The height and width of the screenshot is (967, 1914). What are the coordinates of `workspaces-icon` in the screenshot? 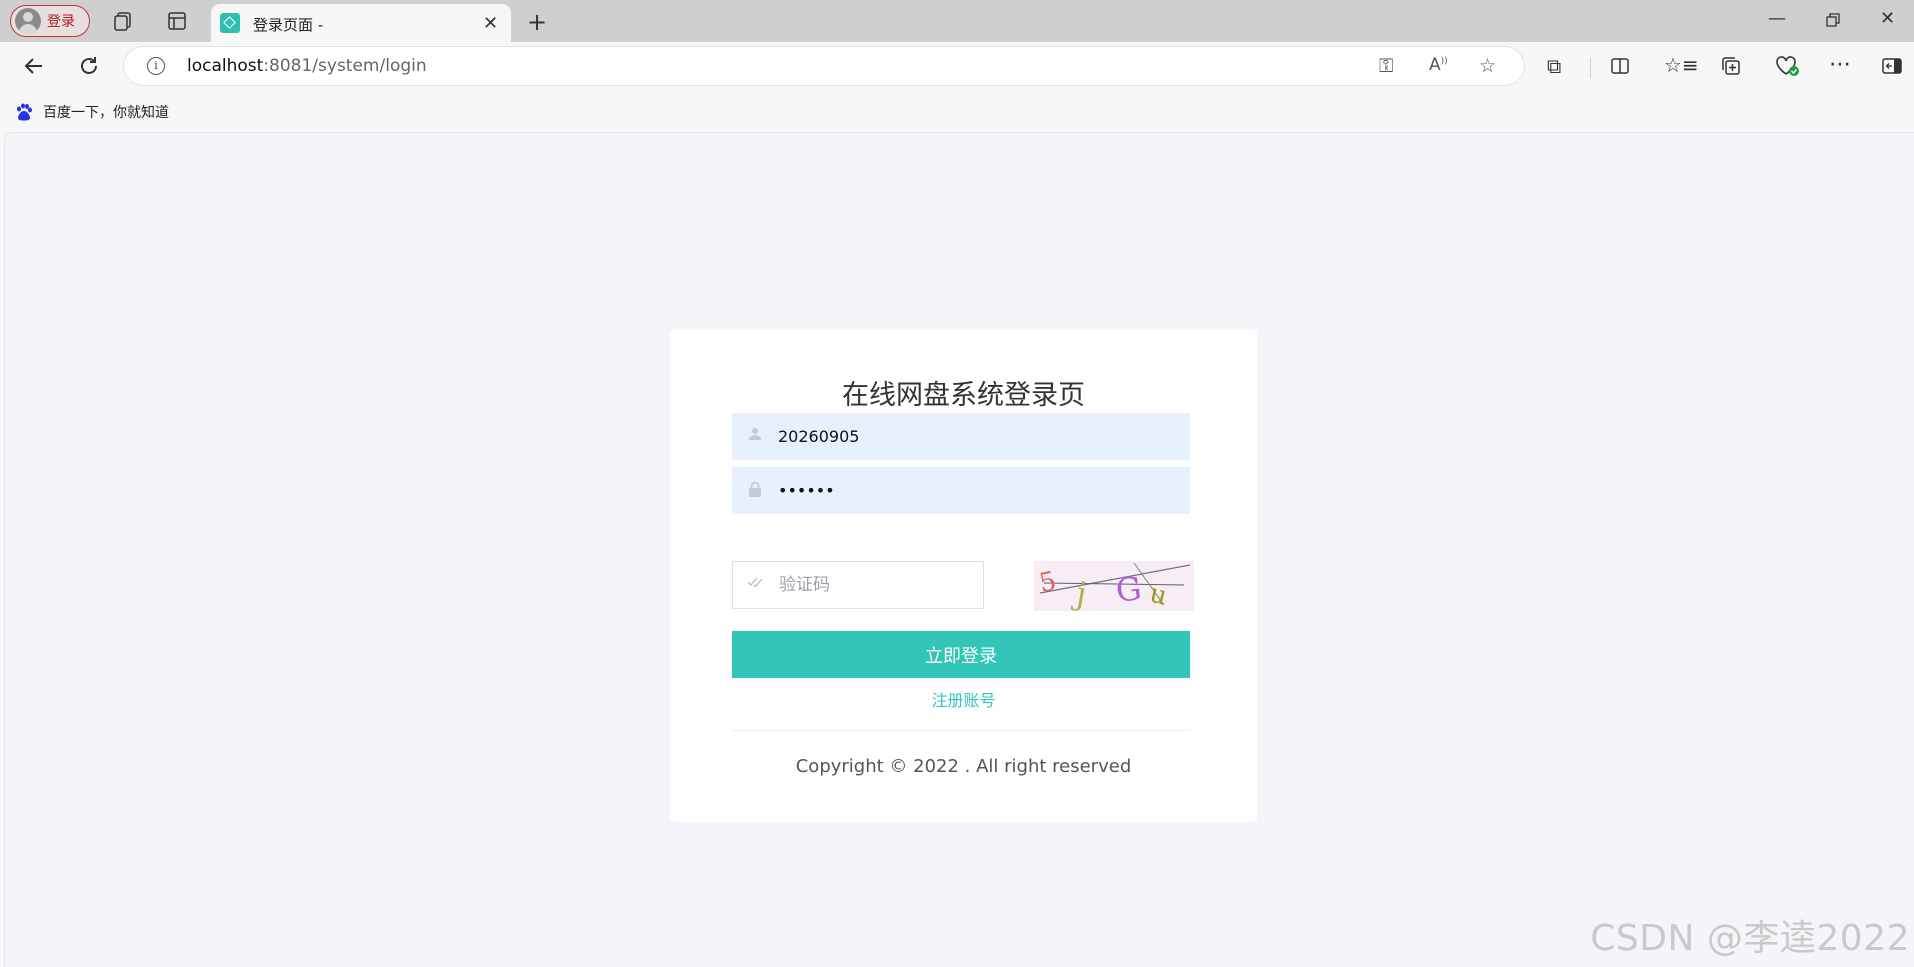 It's located at (123, 21).